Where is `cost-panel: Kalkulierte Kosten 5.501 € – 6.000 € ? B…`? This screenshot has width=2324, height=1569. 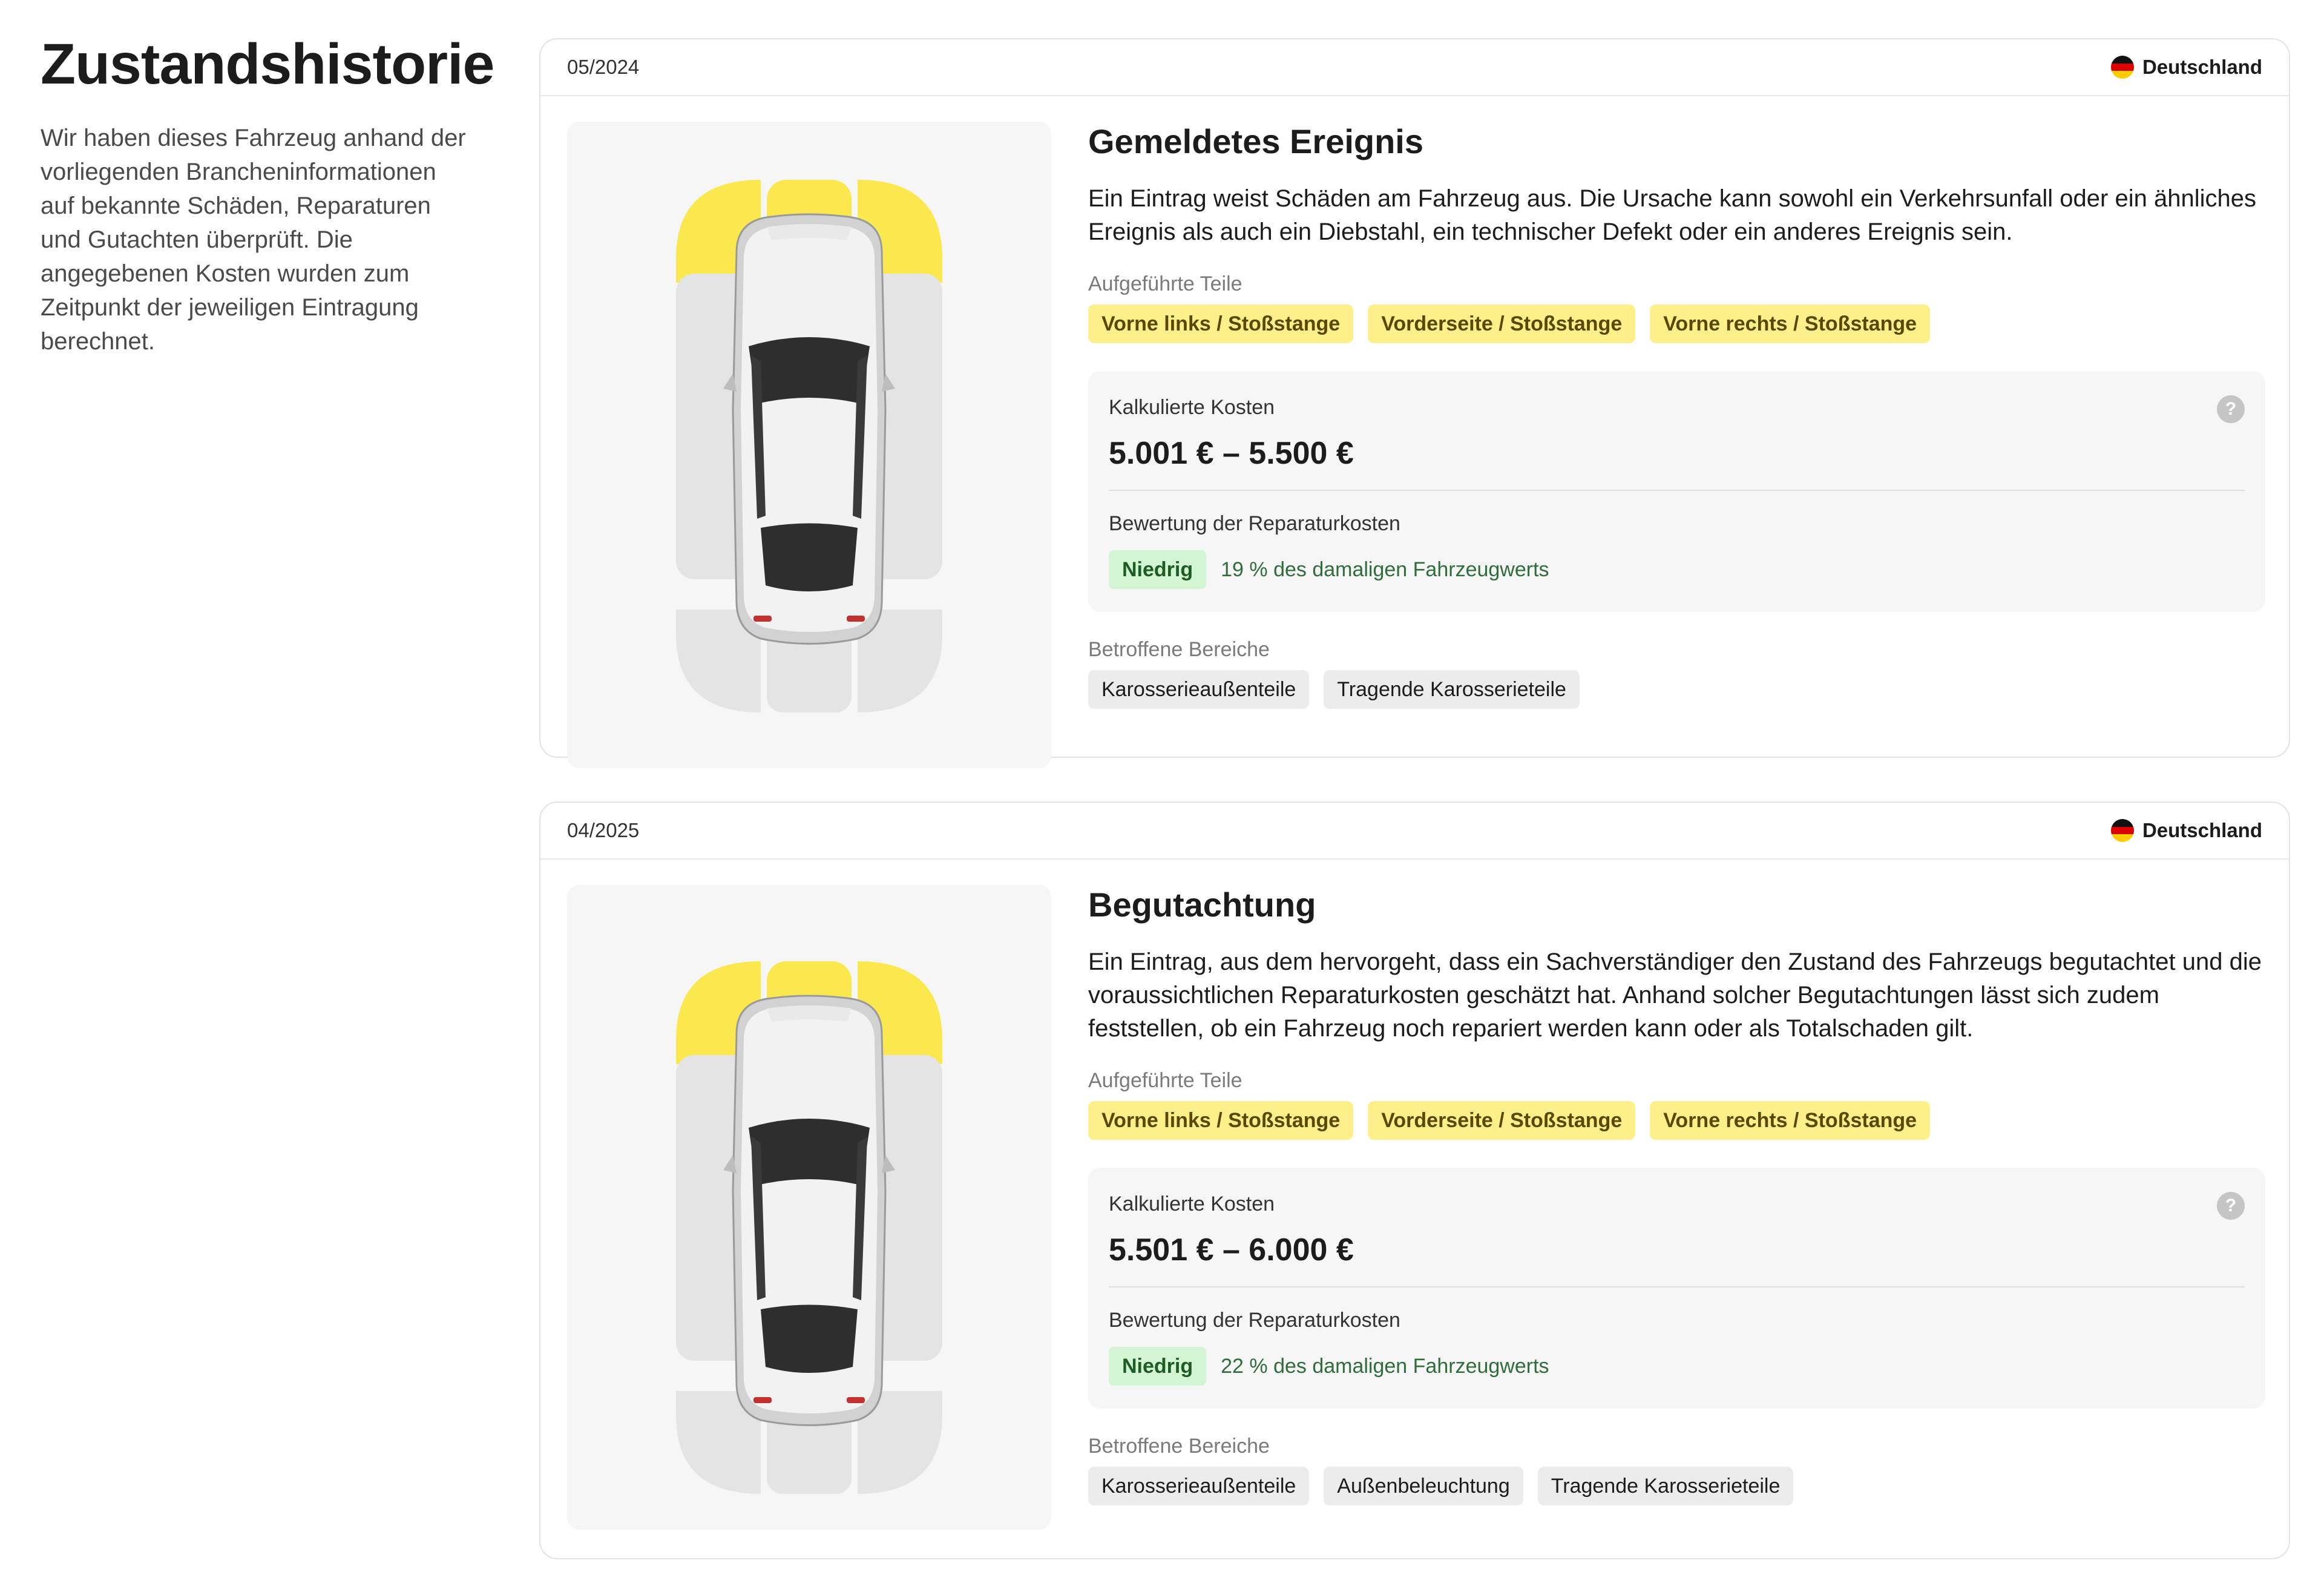 cost-panel: Kalkulierte Kosten 5.501 € – 6.000 € ? B… is located at coordinates (1676, 1288).